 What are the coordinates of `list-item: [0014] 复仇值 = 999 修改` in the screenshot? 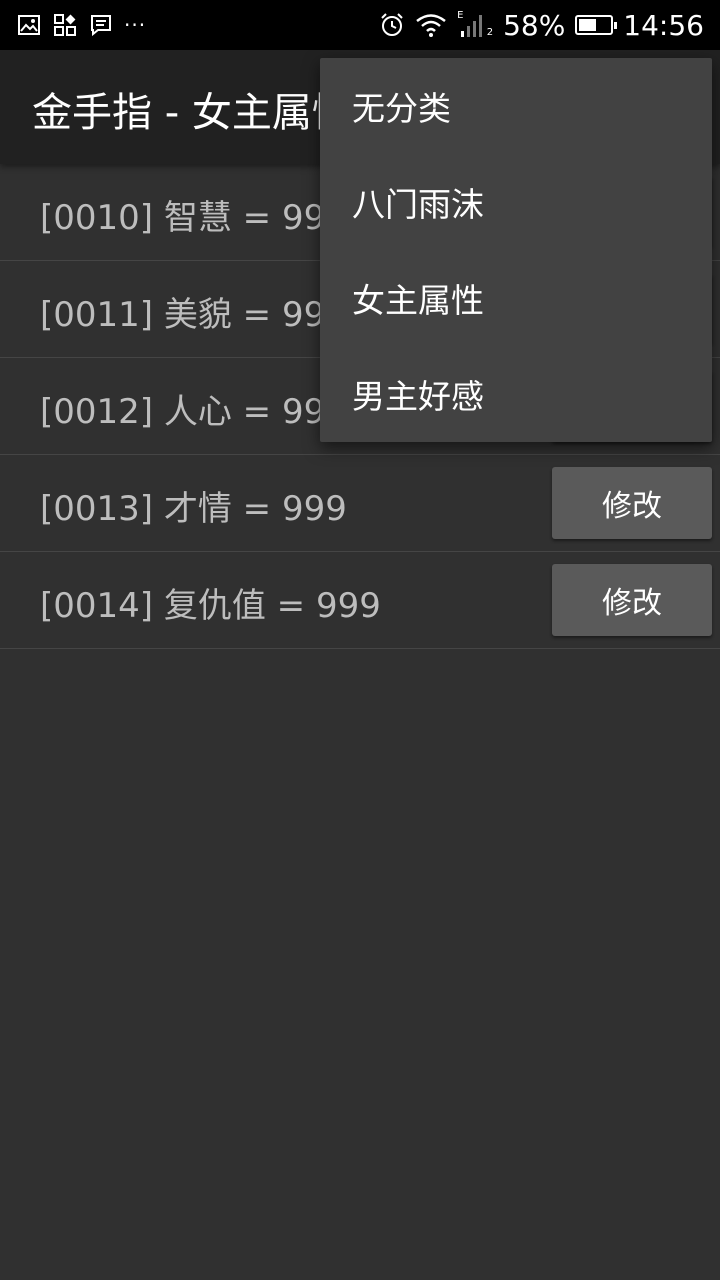 It's located at (360, 600).